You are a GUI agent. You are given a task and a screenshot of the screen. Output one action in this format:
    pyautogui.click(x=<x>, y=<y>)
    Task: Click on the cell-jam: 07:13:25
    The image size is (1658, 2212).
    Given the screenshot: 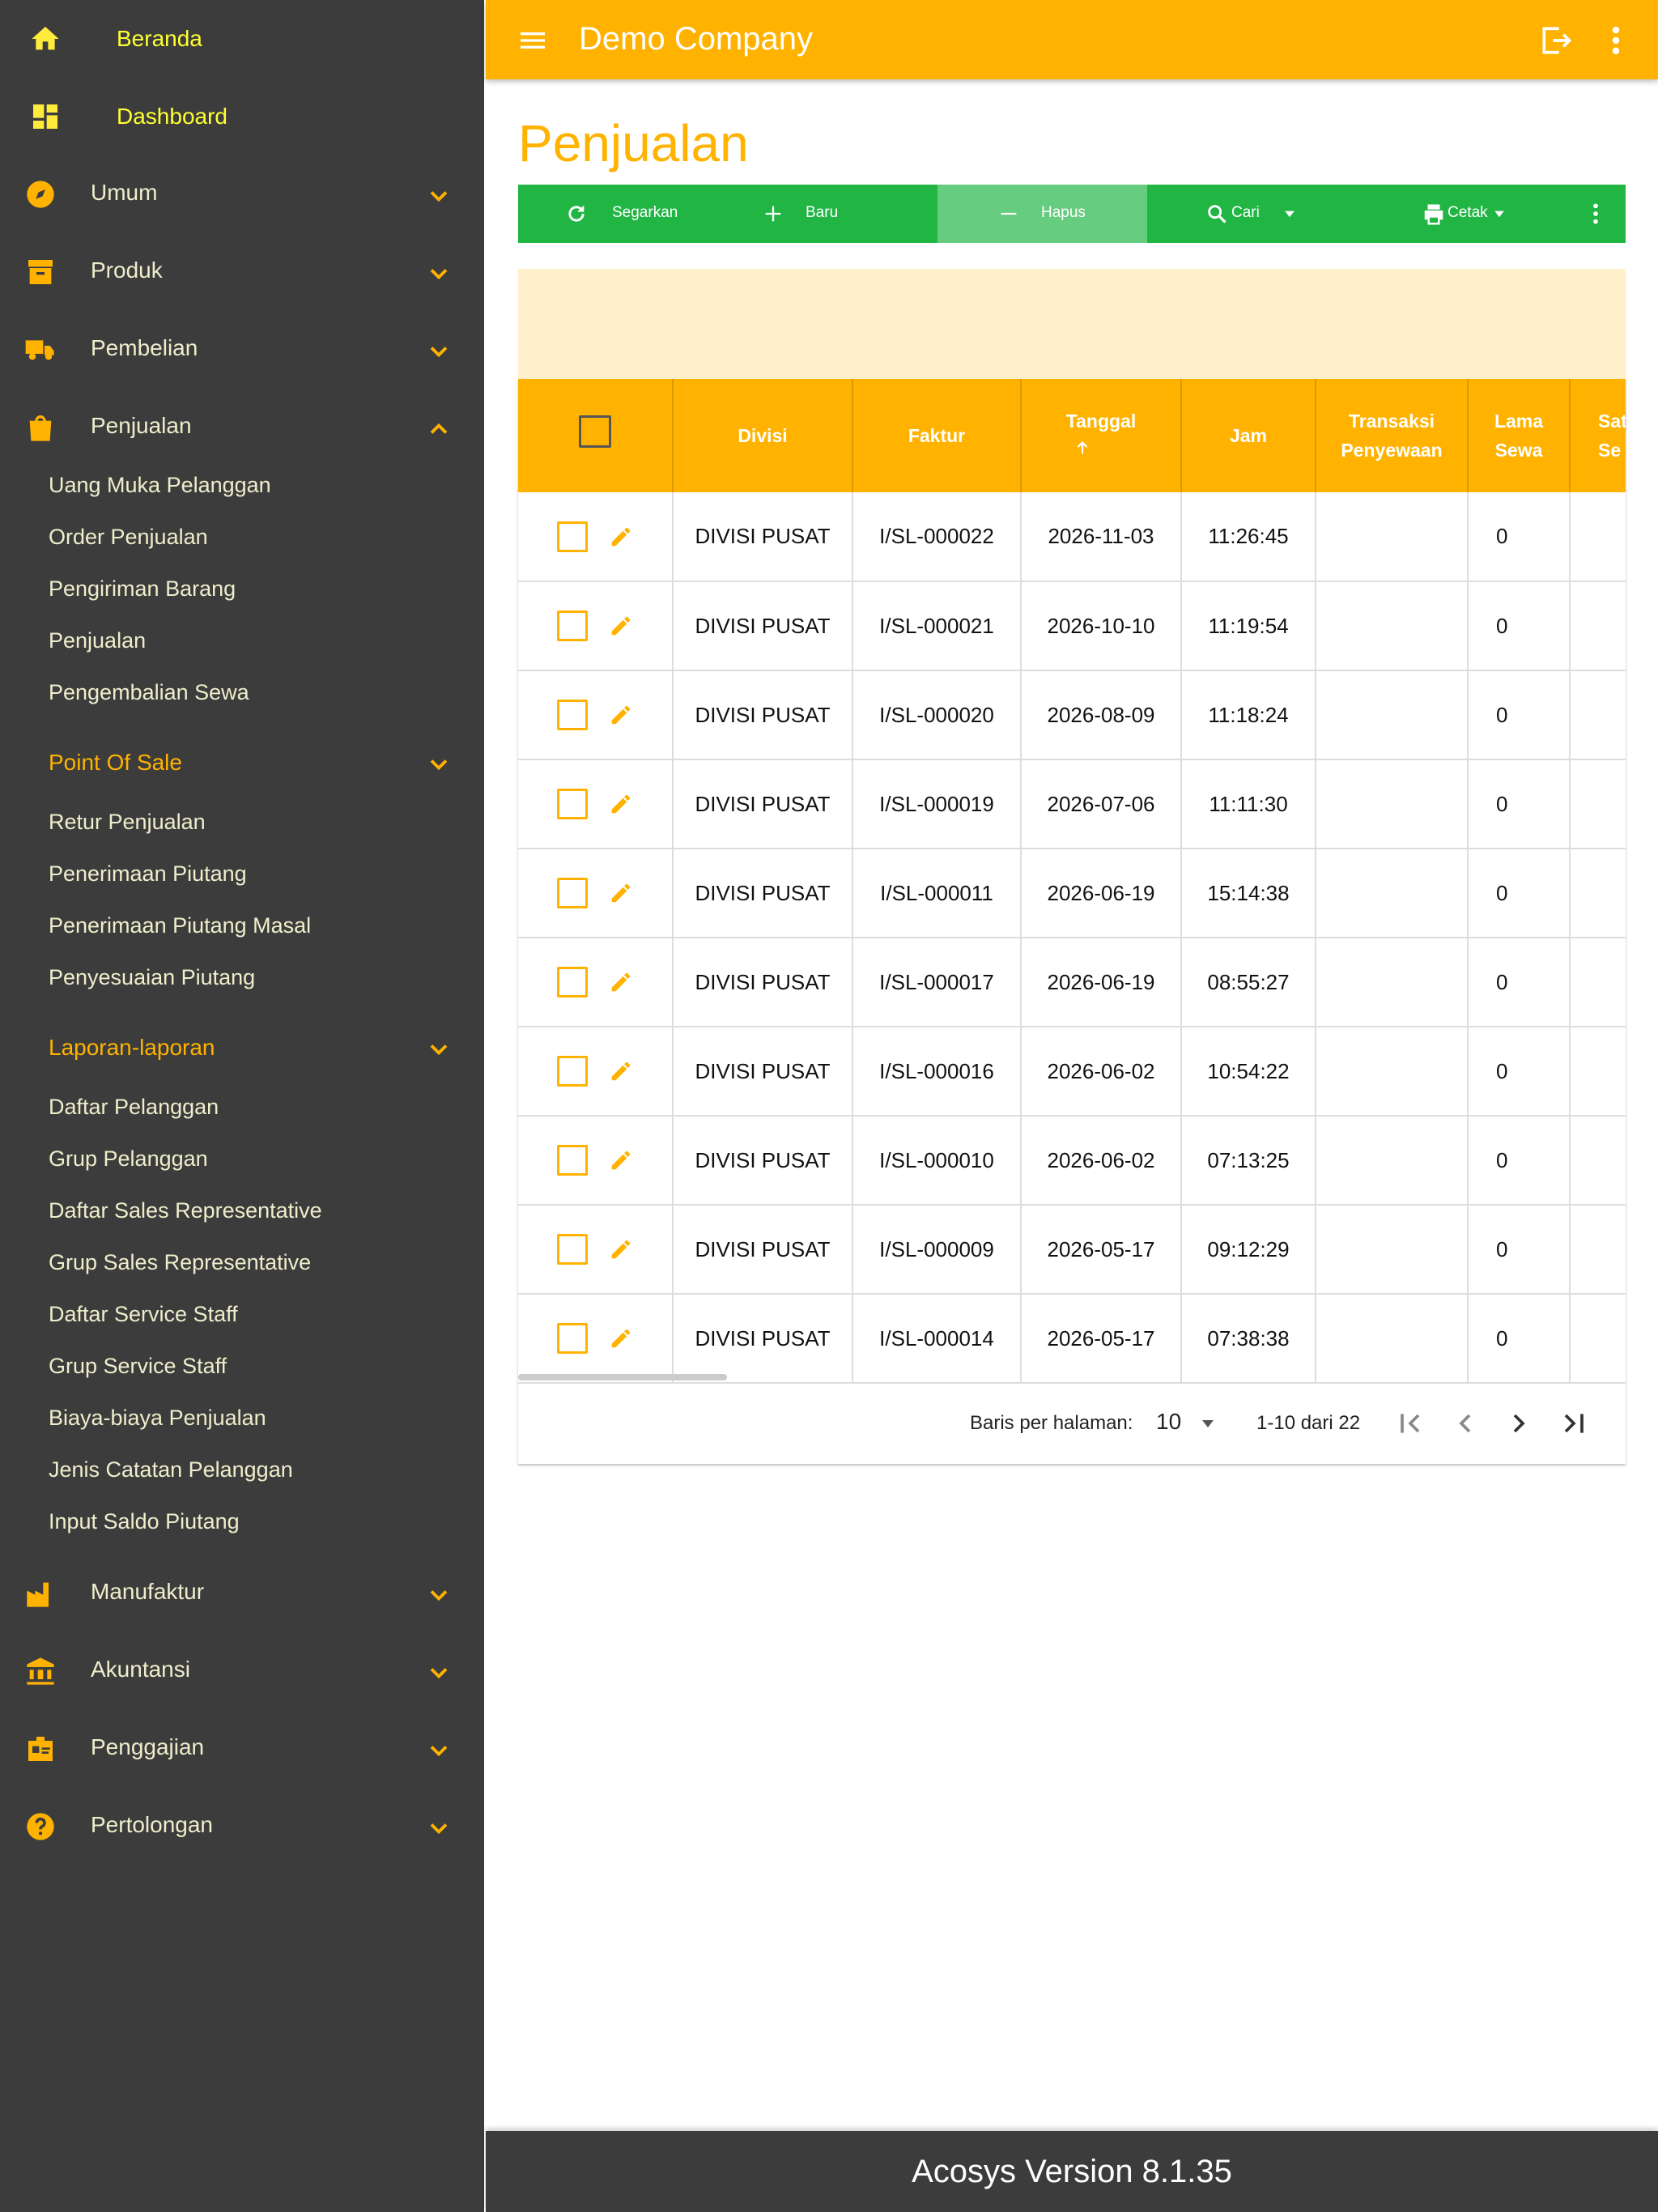 What is the action you would take?
    pyautogui.click(x=1248, y=1161)
    